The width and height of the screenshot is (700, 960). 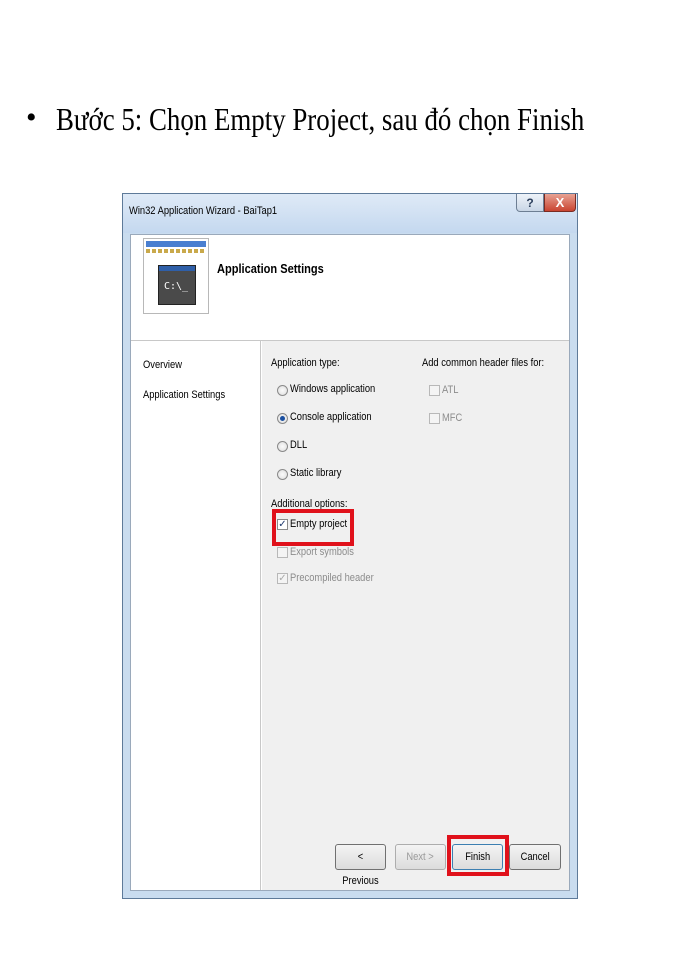 What do you see at coordinates (282, 446) in the screenshot?
I see `radio-dll` at bounding box center [282, 446].